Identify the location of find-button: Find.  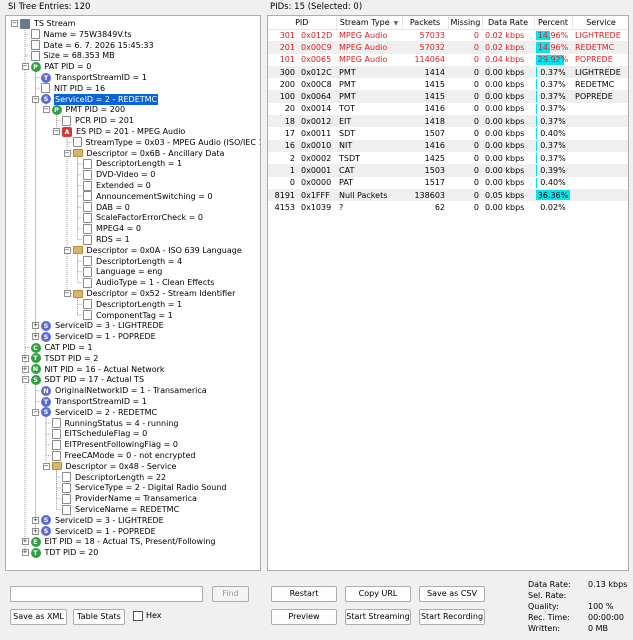
(230, 594).